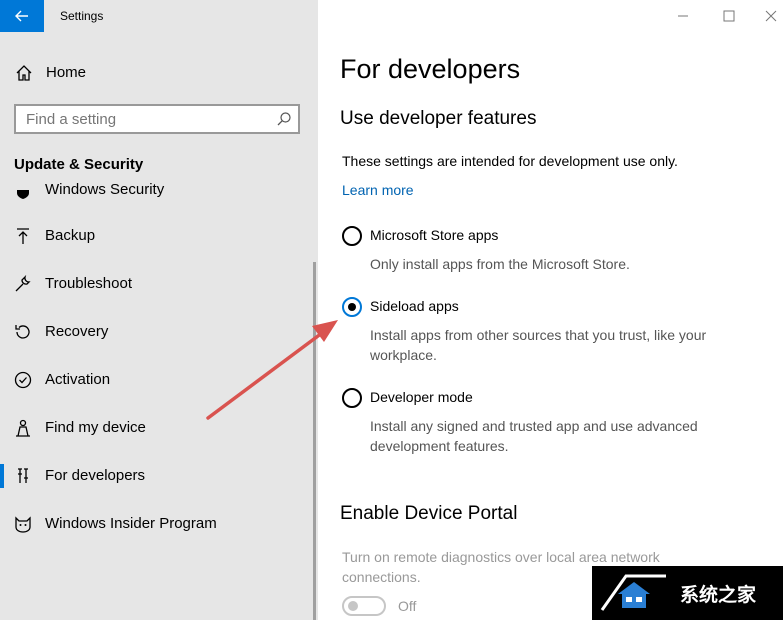  Describe the element at coordinates (95, 427) in the screenshot. I see `sidebar-item-label: Find my device` at that location.